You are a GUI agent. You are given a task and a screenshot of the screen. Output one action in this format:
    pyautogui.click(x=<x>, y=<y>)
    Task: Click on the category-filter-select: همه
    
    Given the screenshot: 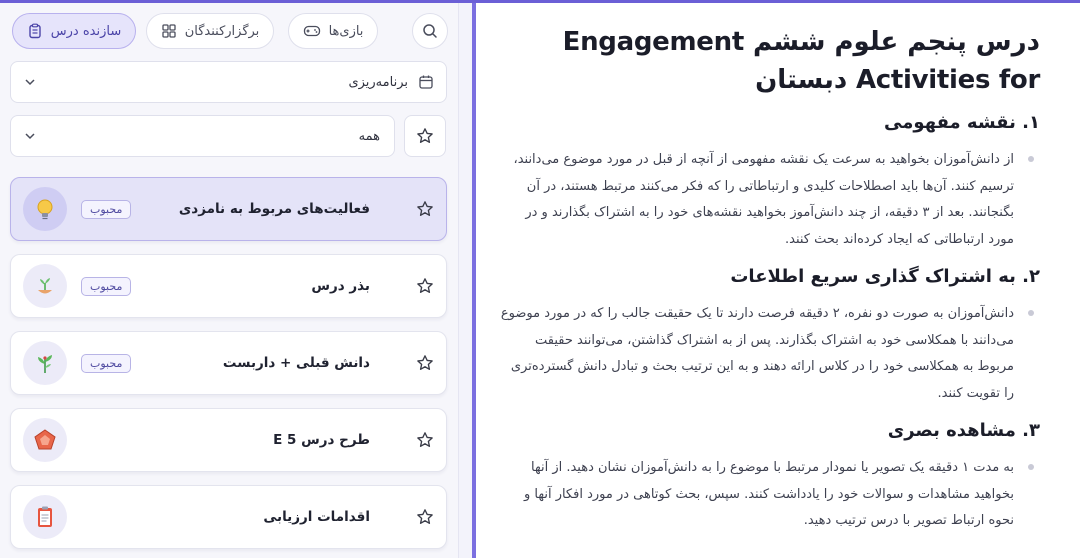 What is the action you would take?
    pyautogui.click(x=202, y=136)
    